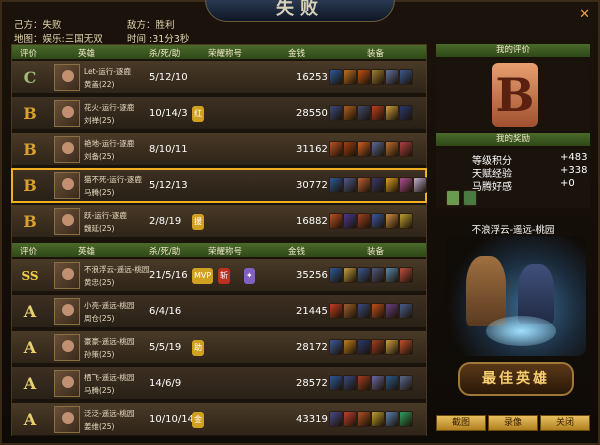 The image size is (600, 445). I want to click on grade-badge: A, so click(30, 347).